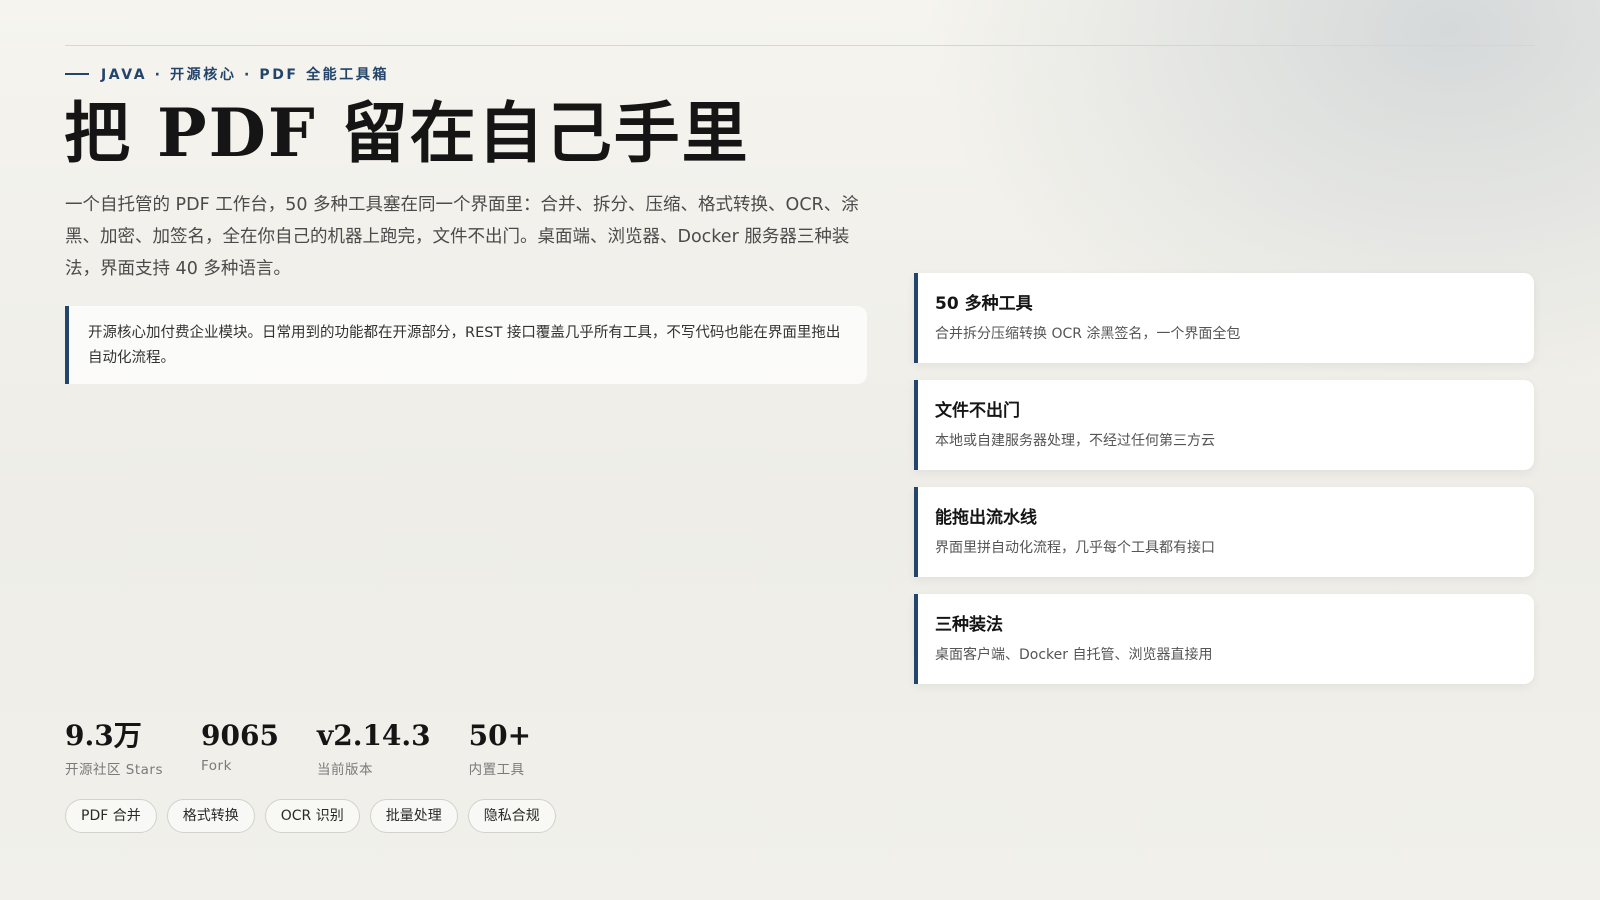 Image resolution: width=1600 pixels, height=900 pixels. Describe the element at coordinates (216, 766) in the screenshot. I see `stat-label: Fork` at that location.